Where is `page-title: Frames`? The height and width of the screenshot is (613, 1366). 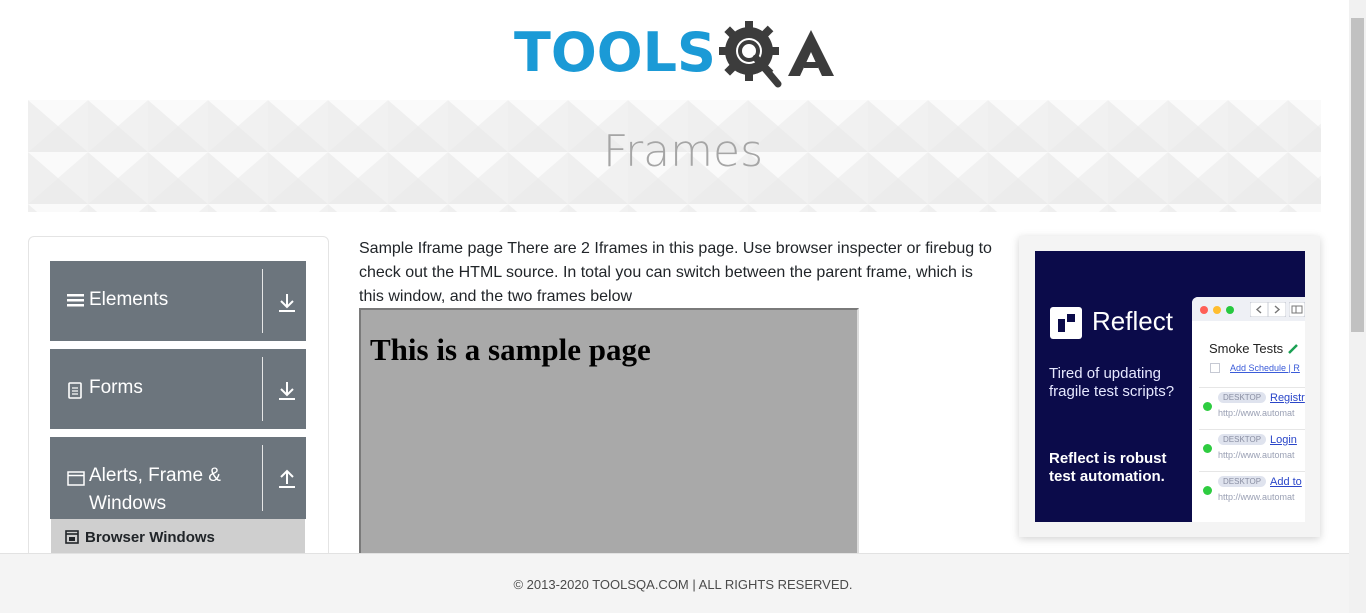
page-title: Frames is located at coordinates (682, 151).